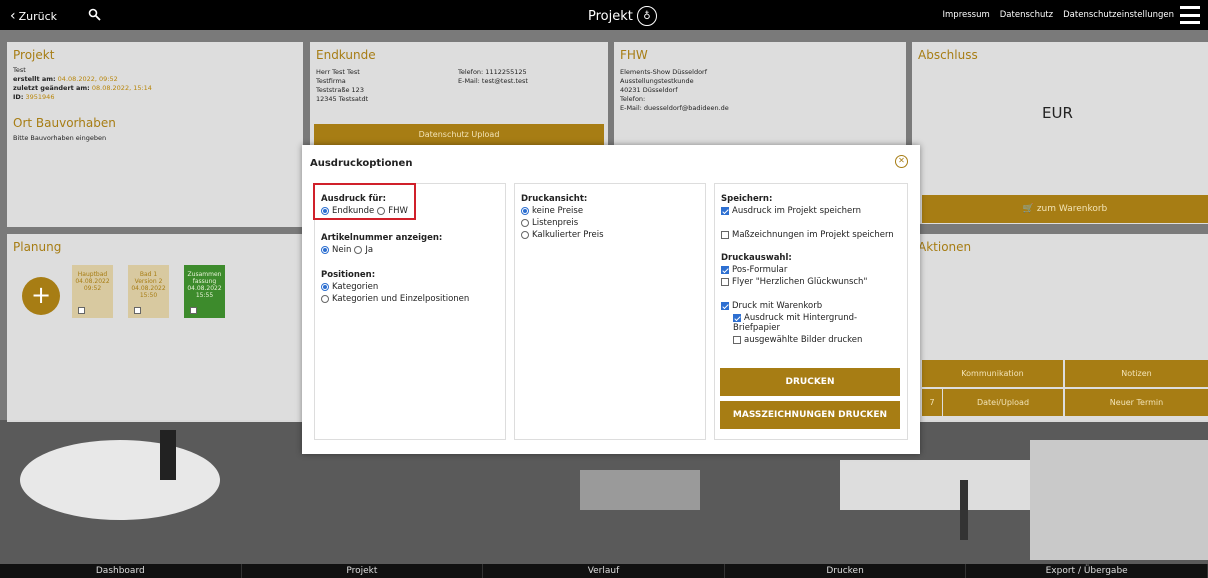 This screenshot has height=578, width=1208. I want to click on id-label: ID:, so click(18, 97).